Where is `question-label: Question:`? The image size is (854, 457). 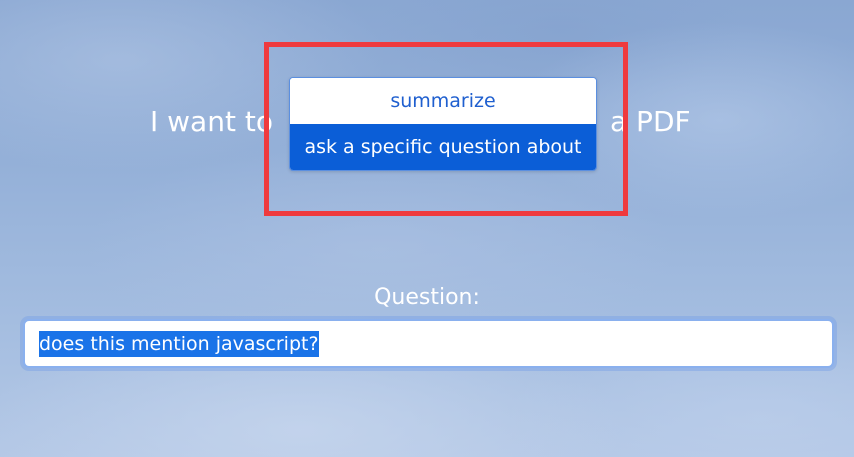
question-label: Question: is located at coordinates (427, 297).